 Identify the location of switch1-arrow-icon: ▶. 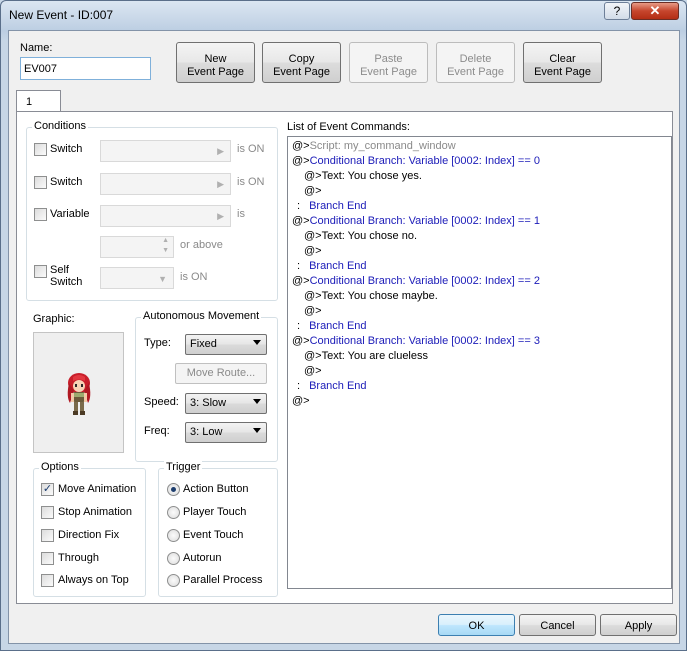
(220, 151).